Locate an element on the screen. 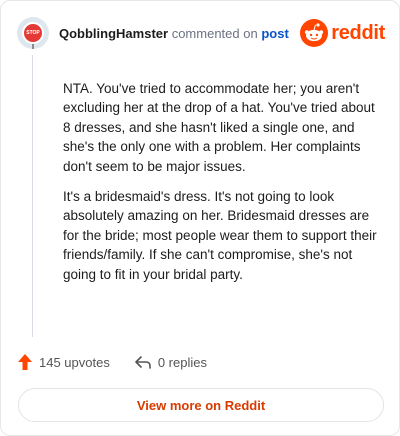  avatar-sign-text: STOP is located at coordinates (33, 33).